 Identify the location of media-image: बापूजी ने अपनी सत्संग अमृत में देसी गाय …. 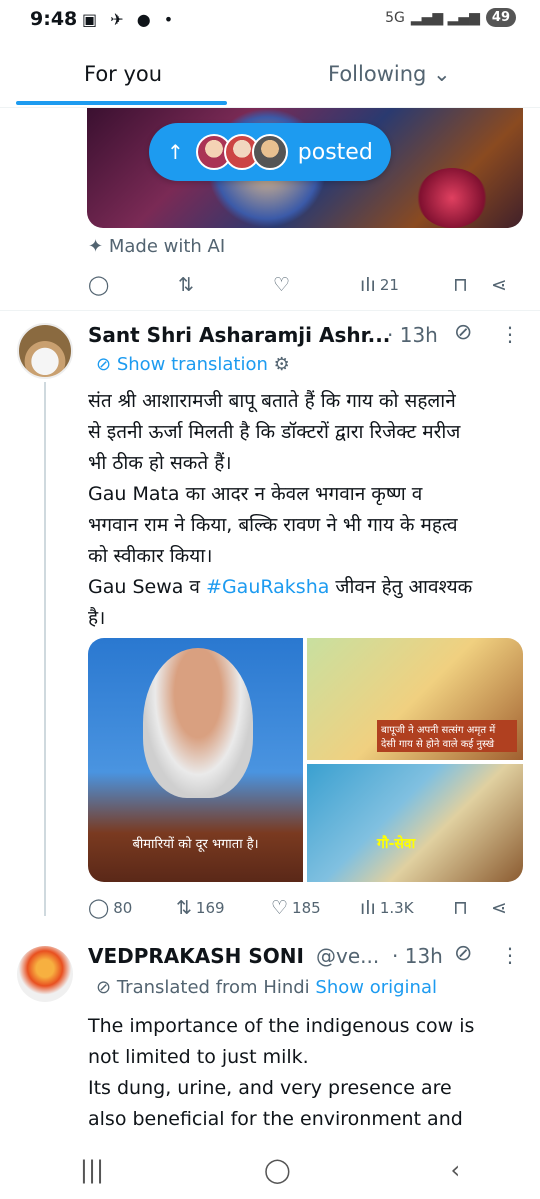
(415, 699).